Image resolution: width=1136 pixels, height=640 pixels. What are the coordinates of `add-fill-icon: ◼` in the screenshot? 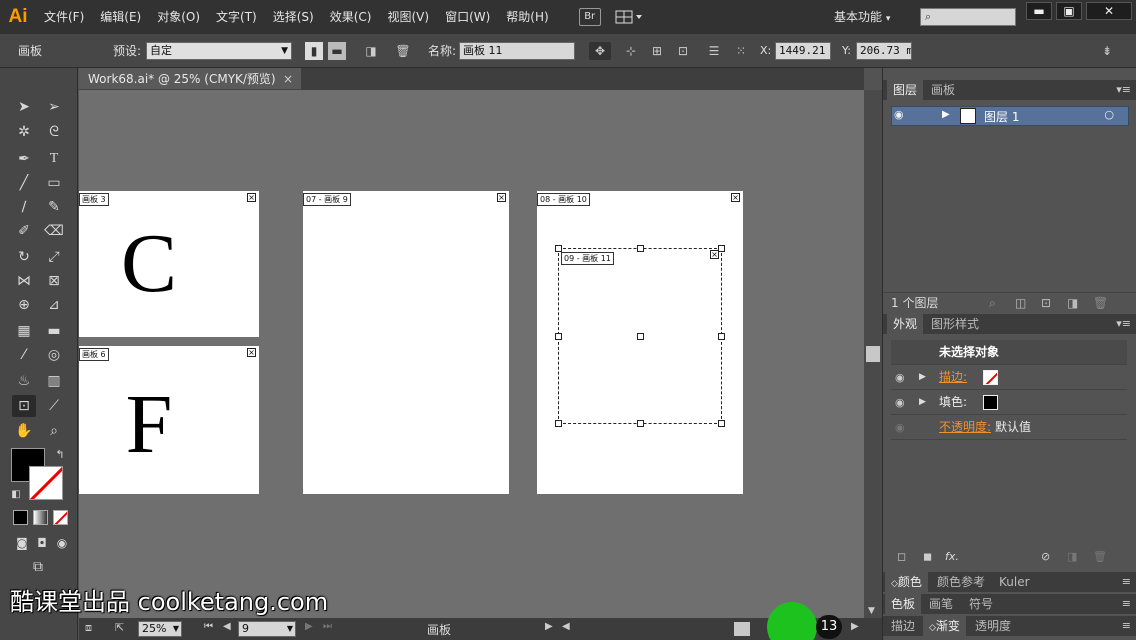 It's located at (927, 556).